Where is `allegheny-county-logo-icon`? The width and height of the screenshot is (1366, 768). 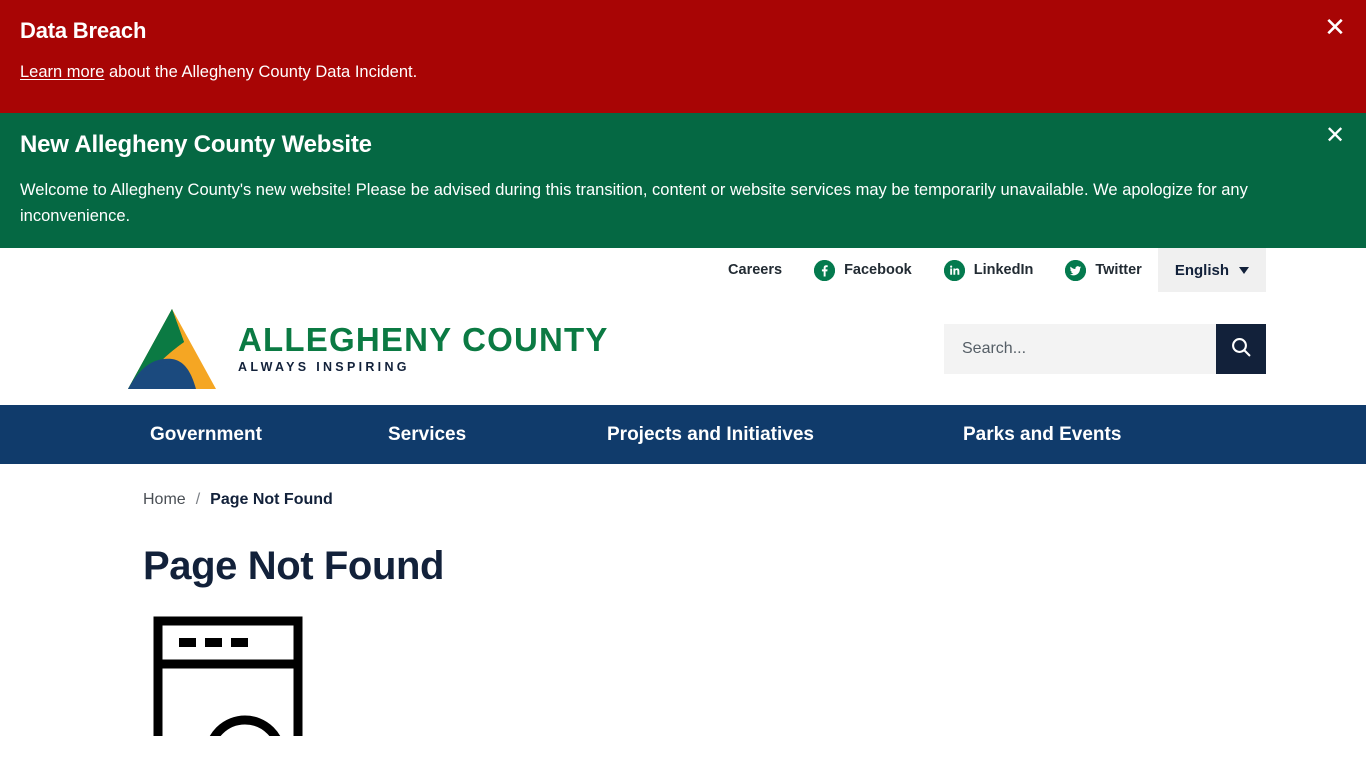
allegheny-county-logo-icon is located at coordinates (172, 348).